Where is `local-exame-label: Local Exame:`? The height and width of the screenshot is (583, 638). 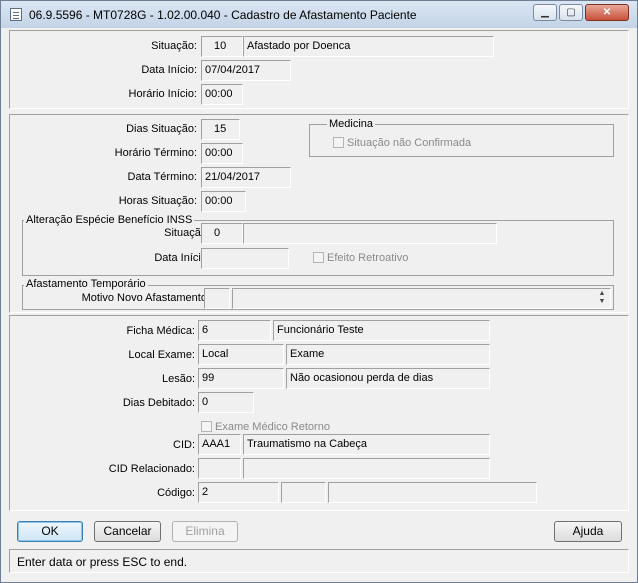 local-exame-label: Local Exame: is located at coordinates (161, 355).